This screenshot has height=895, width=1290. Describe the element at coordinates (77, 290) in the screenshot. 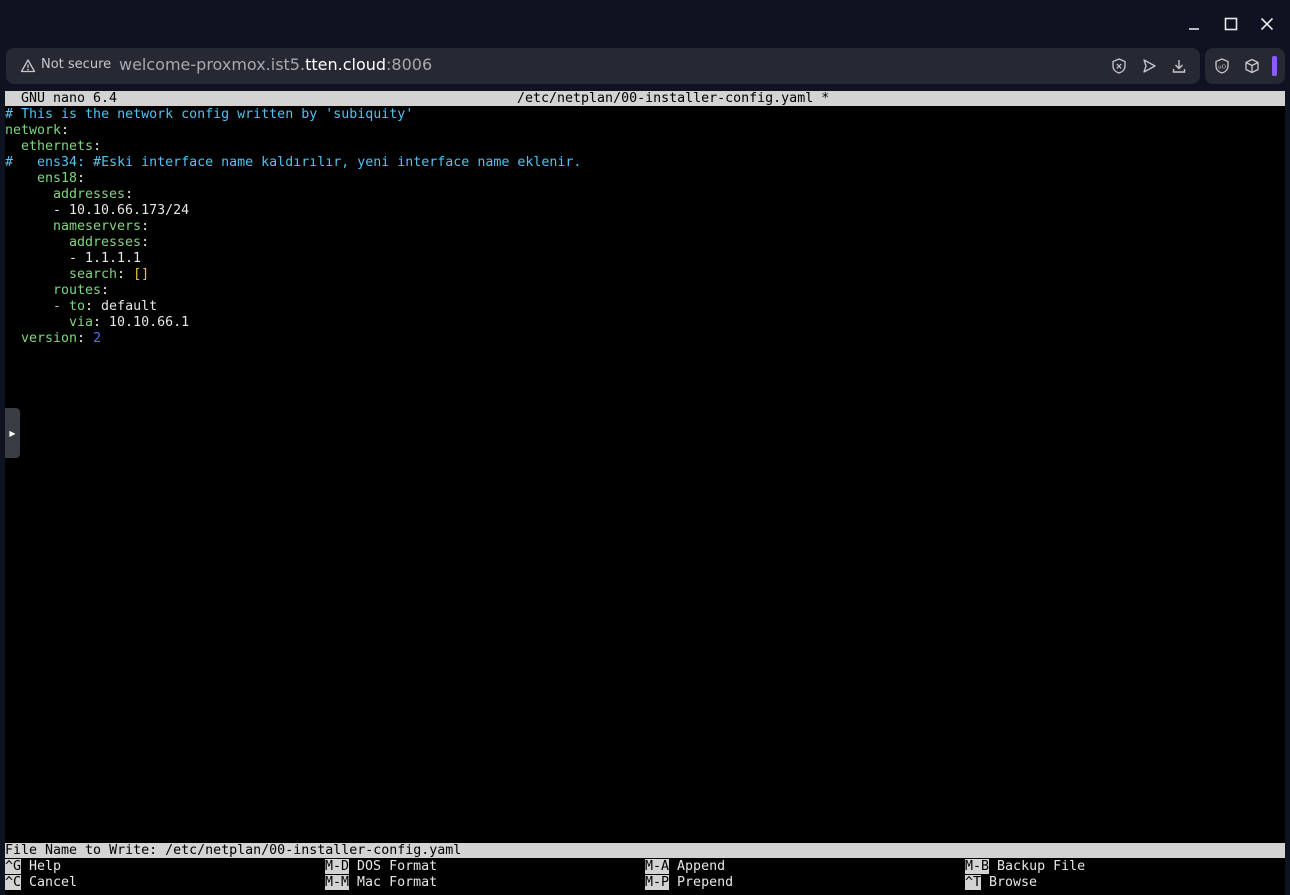

I see `yaml-key: routes` at that location.